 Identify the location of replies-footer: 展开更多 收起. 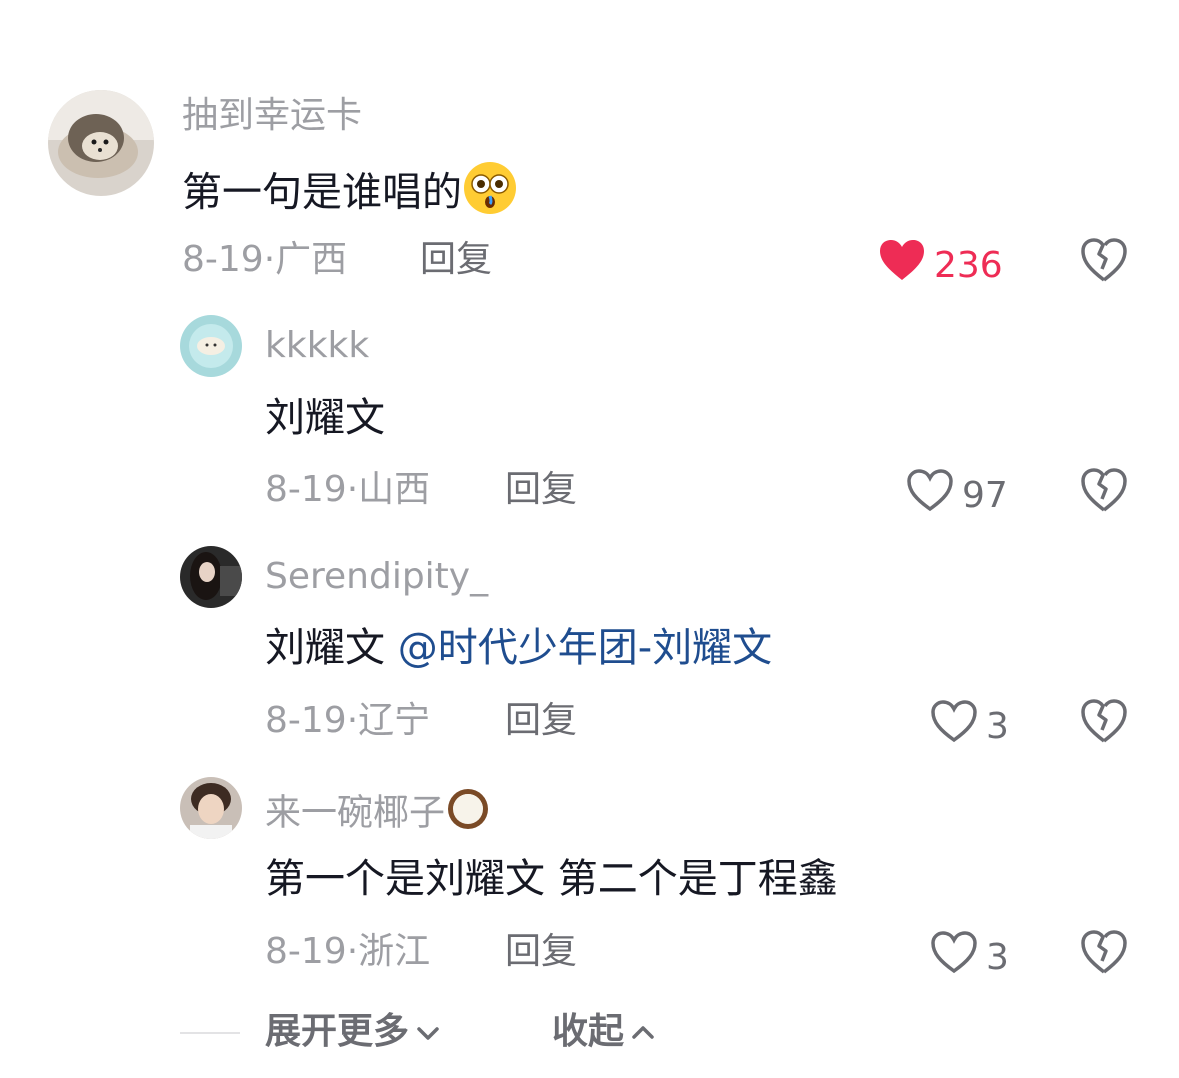
(589, 1033).